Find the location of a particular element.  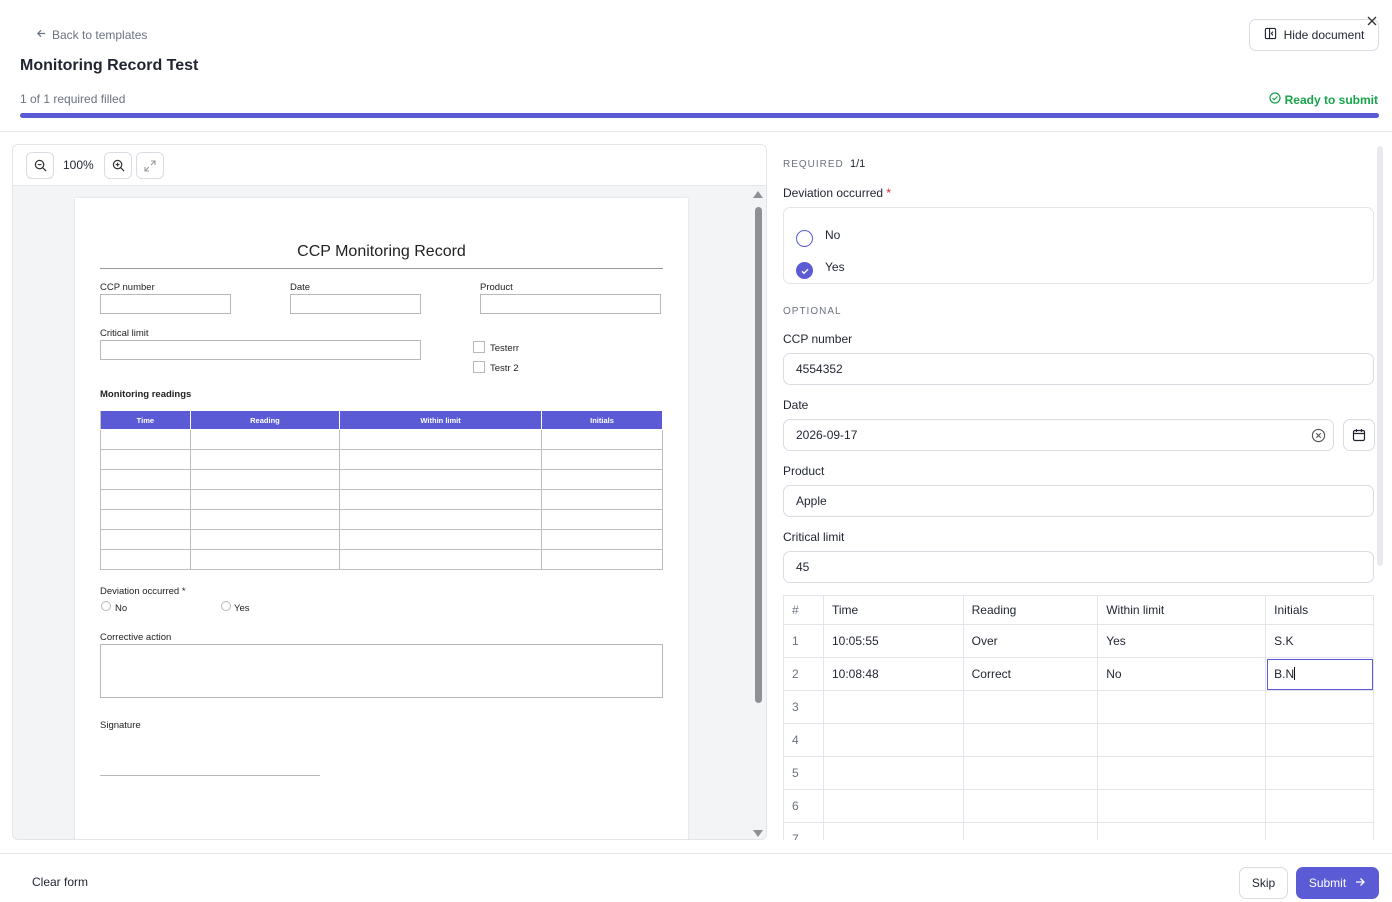

viewer-scrollbar is located at coordinates (758, 514).